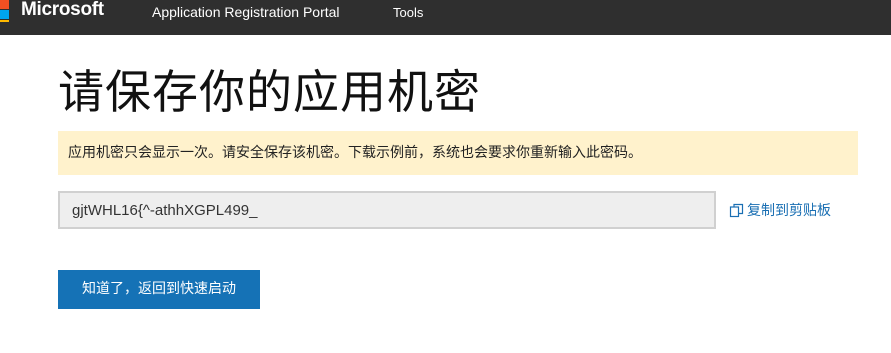 The width and height of the screenshot is (891, 353). What do you see at coordinates (159, 289) in the screenshot?
I see `got-it-return-to-quickstart-button: 知道了，返回到快速启动` at bounding box center [159, 289].